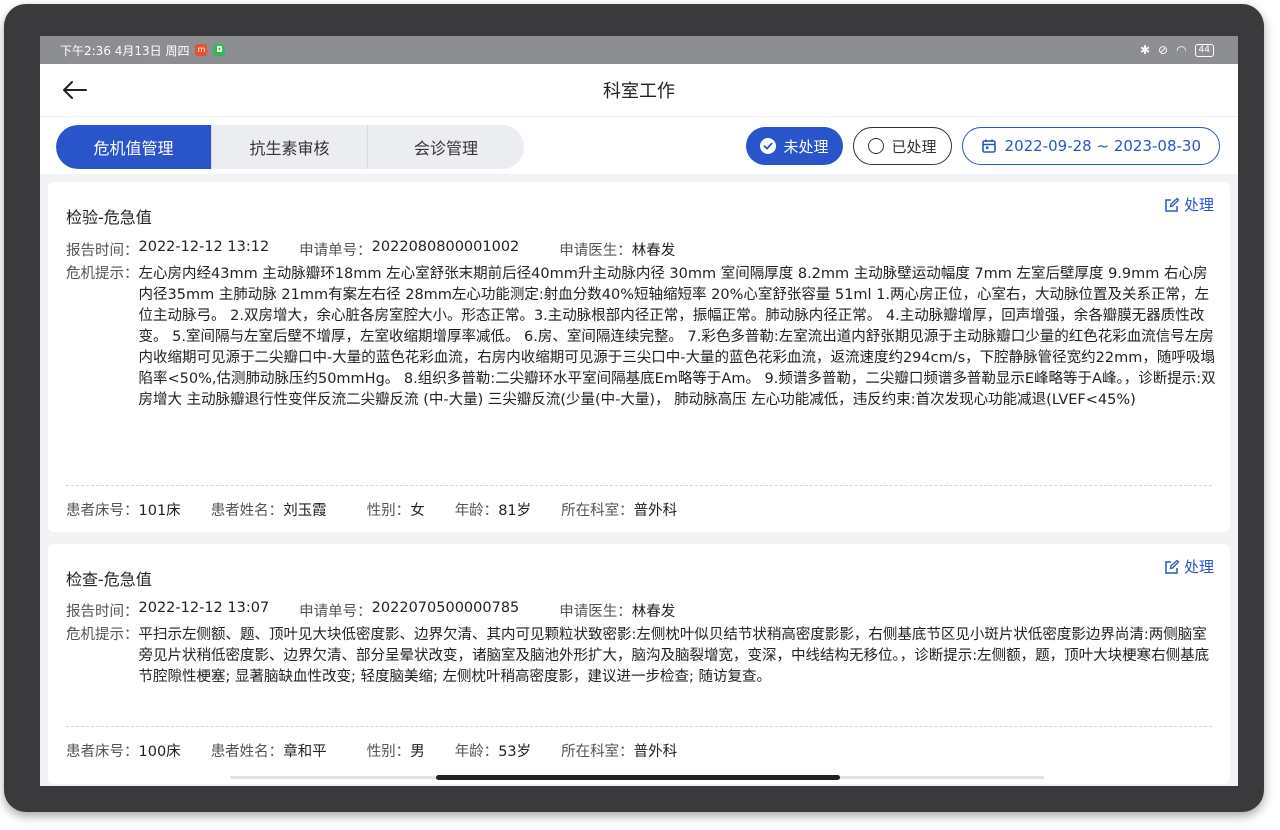  Describe the element at coordinates (914, 146) in the screenshot. I see `filter-processed-label: 已处理` at that location.